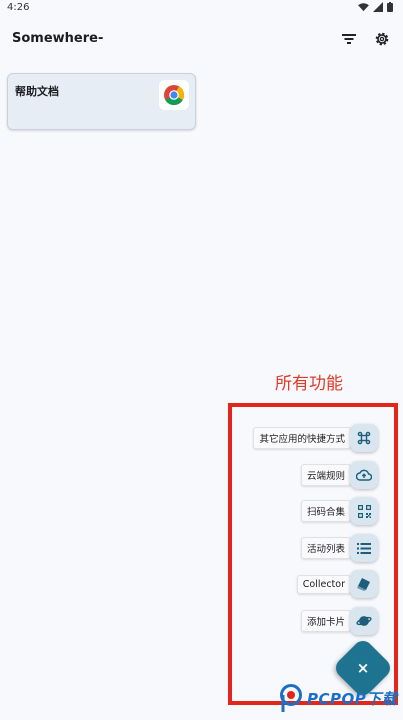 Image resolution: width=403 pixels, height=720 pixels. What do you see at coordinates (382, 39) in the screenshot?
I see `settings-gear-icon` at bounding box center [382, 39].